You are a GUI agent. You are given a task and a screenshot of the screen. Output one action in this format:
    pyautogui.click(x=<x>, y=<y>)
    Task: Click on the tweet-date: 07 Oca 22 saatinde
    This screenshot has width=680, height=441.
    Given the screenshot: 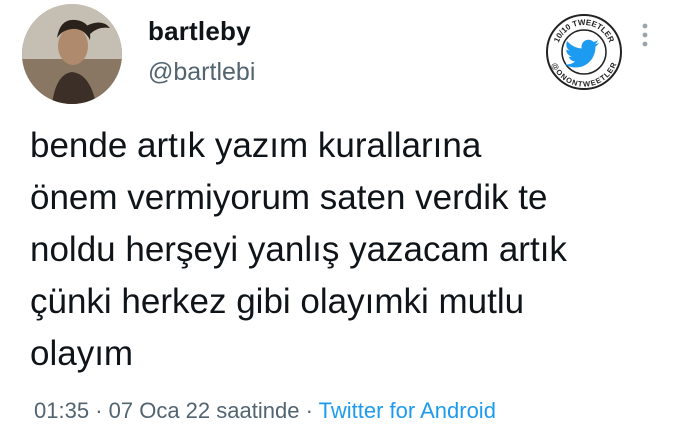 What is the action you would take?
    pyautogui.click(x=204, y=410)
    